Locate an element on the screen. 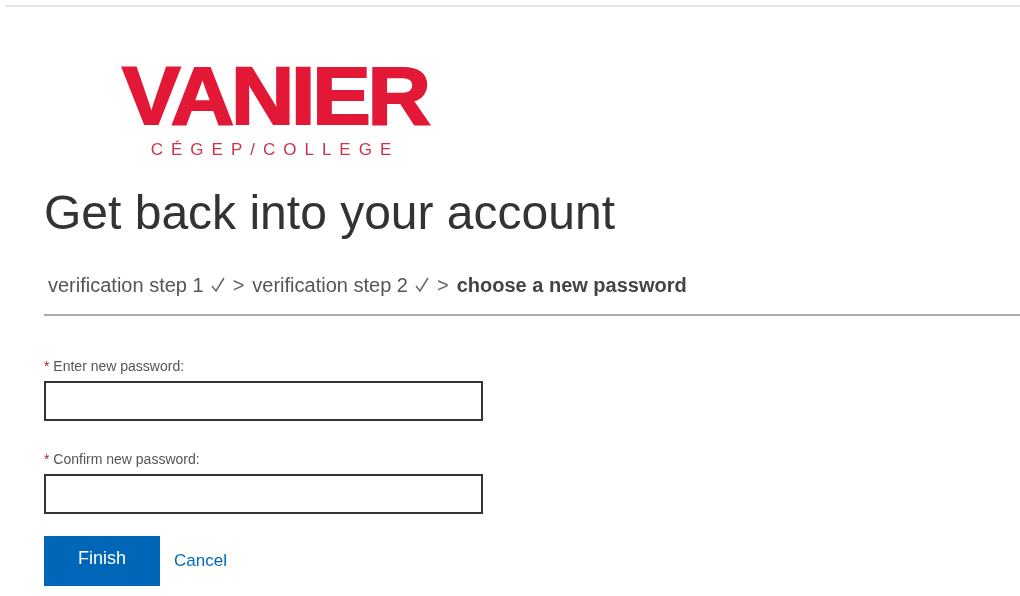  page-heading: Get back into your account is located at coordinates (330, 213).